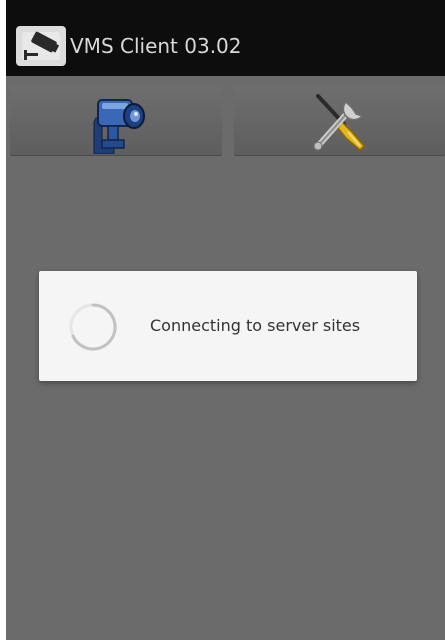 The height and width of the screenshot is (640, 445). What do you see at coordinates (93, 327) in the screenshot?
I see `loading-spinner-icon` at bounding box center [93, 327].